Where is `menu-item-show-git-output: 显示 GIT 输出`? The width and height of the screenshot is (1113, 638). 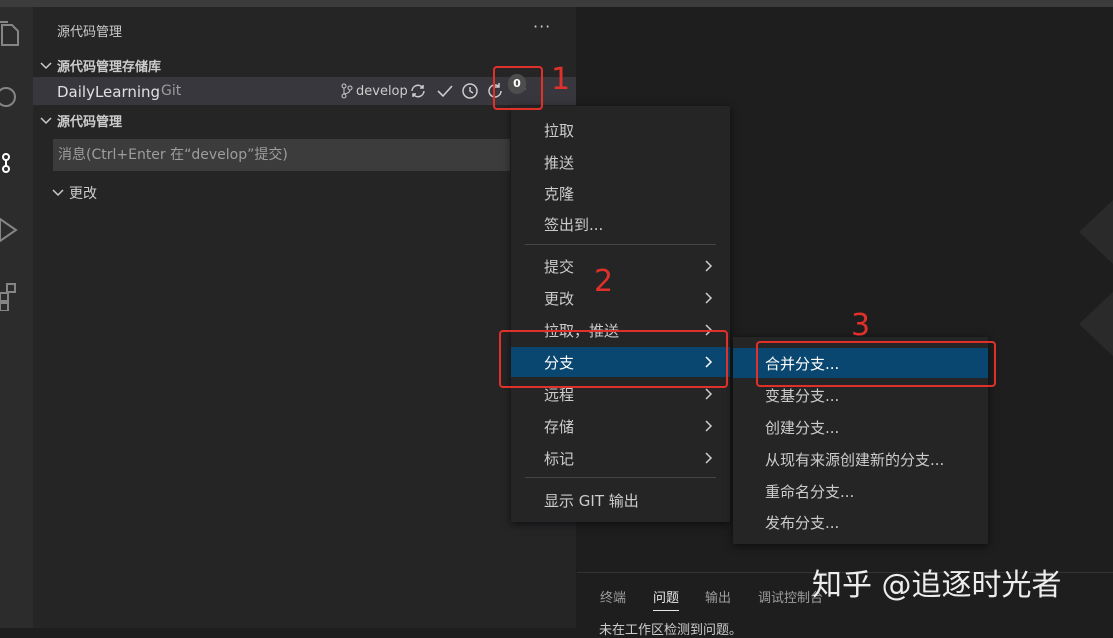 menu-item-show-git-output: 显示 GIT 输出 is located at coordinates (620, 500).